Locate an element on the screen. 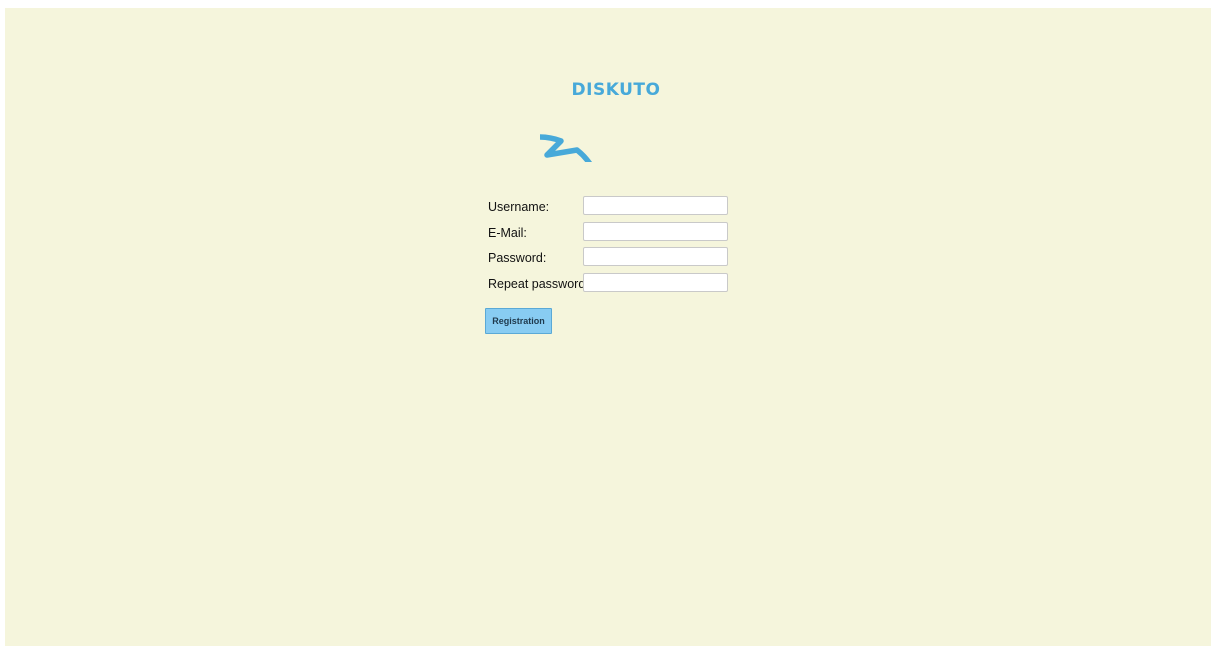 This screenshot has height=646, width=1211. password-label: Password: is located at coordinates (517, 258).